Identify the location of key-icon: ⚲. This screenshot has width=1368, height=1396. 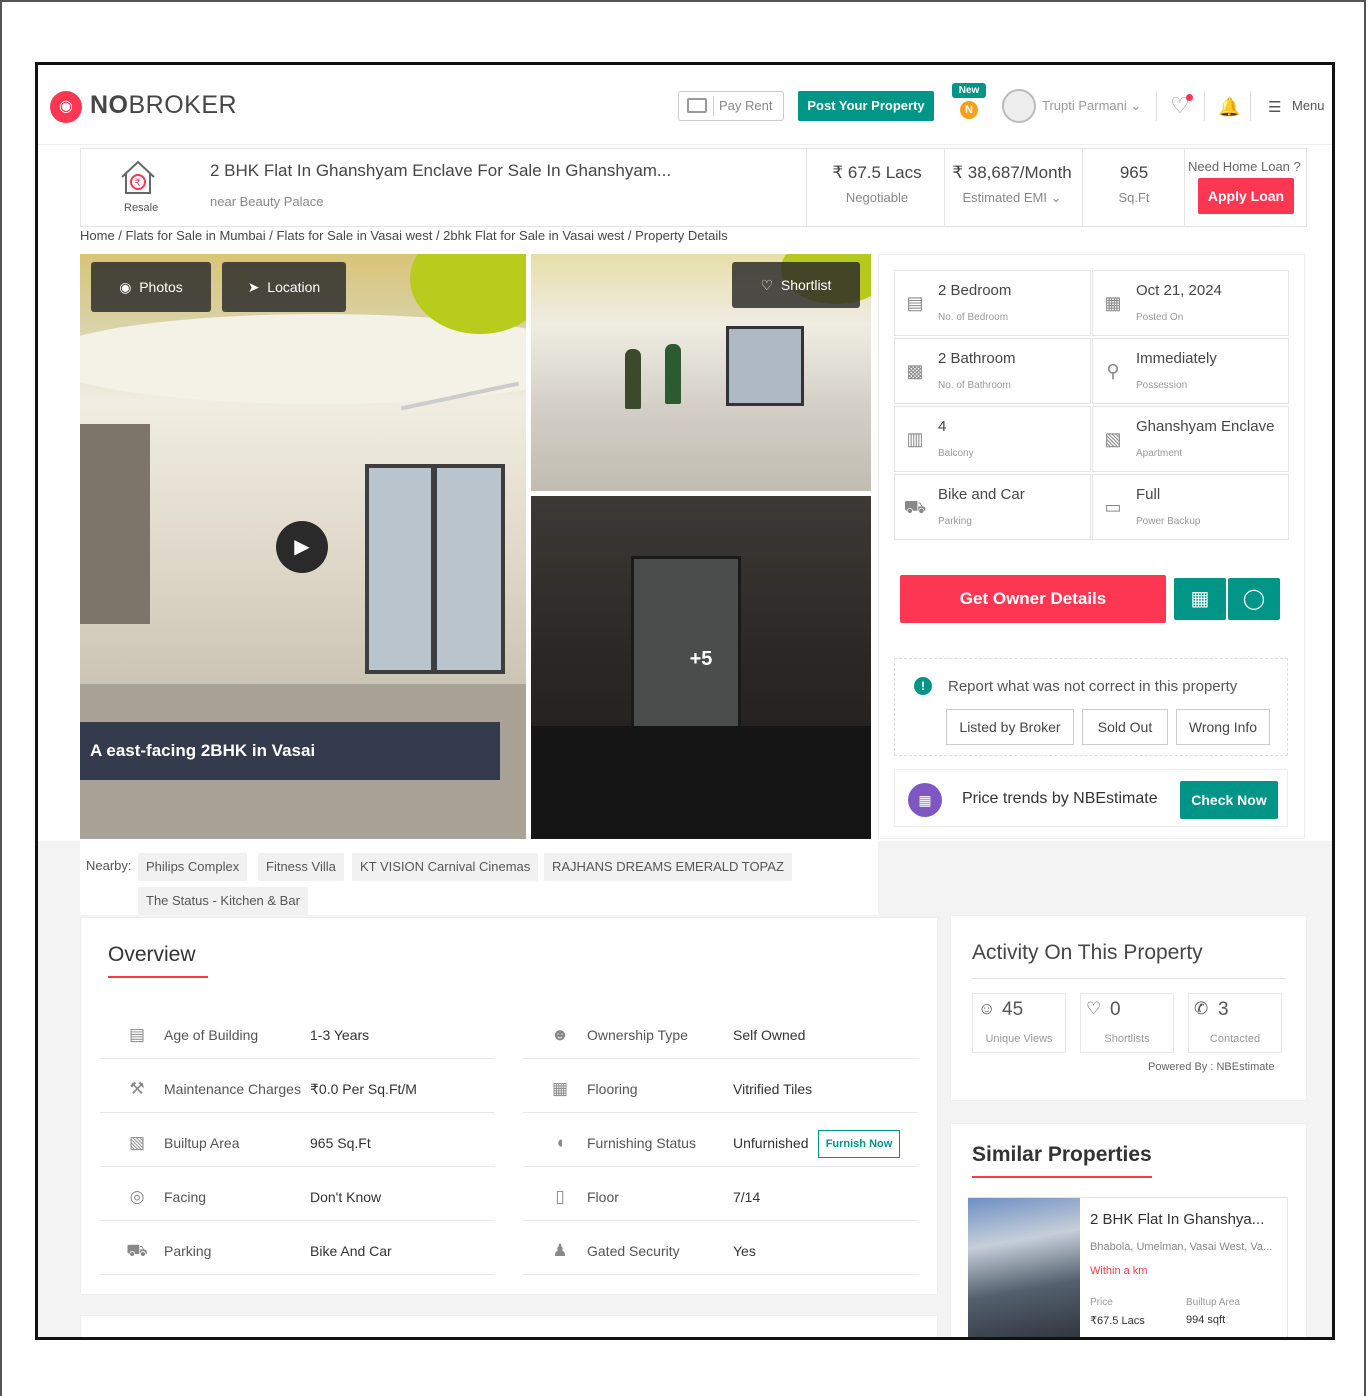
(1113, 371).